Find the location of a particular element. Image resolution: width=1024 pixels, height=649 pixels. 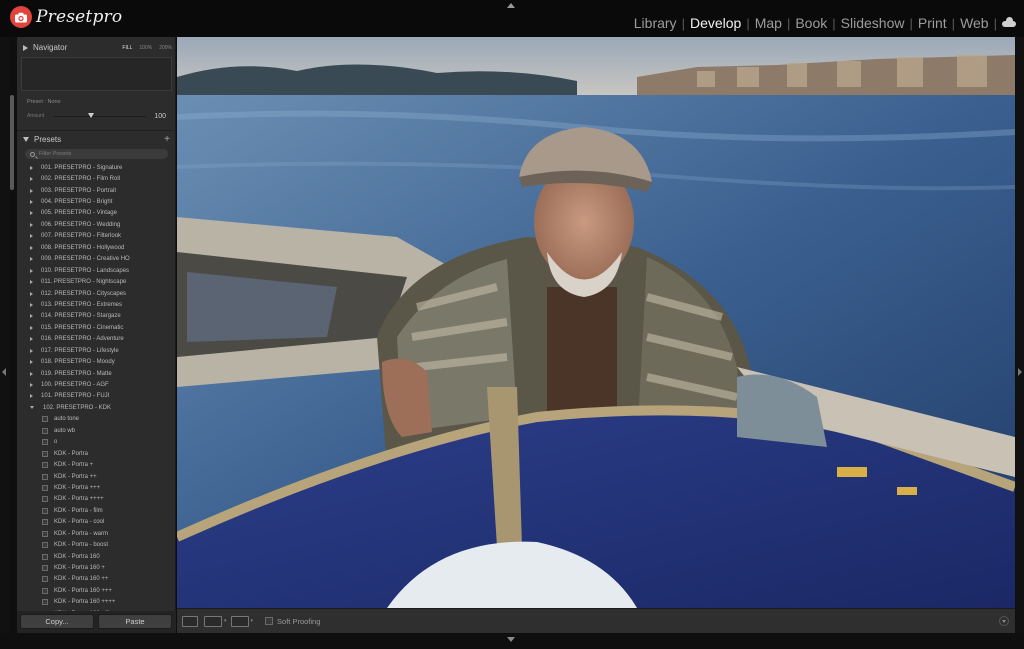

paste-button: Paste is located at coordinates (135, 621).